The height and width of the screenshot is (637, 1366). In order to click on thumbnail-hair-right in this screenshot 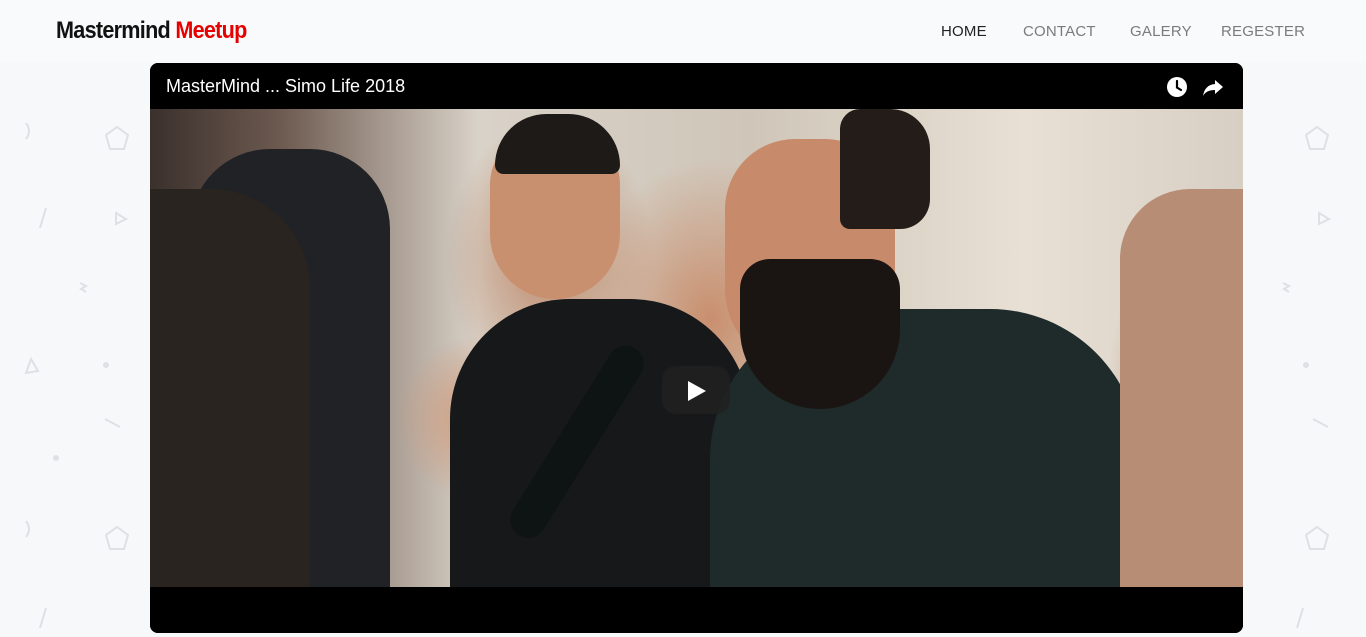, I will do `click(885, 169)`.